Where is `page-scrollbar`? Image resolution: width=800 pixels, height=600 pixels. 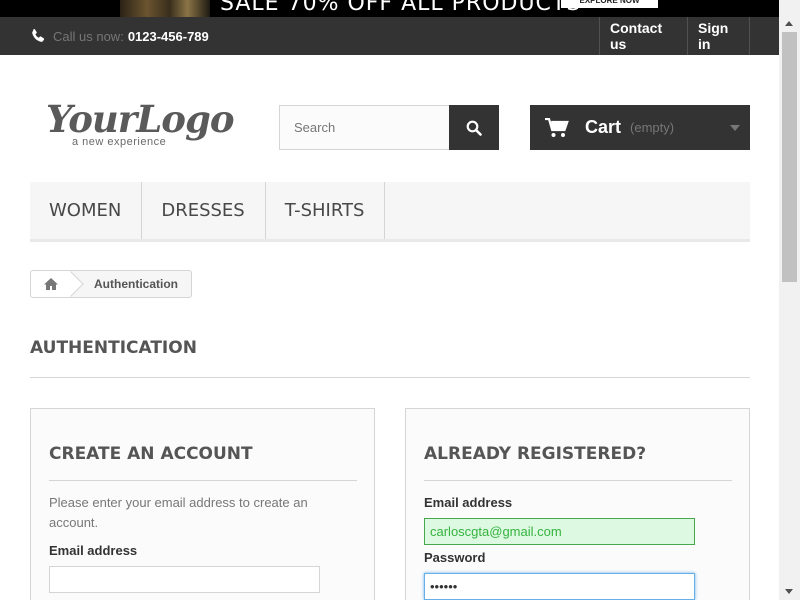 page-scrollbar is located at coordinates (789, 308).